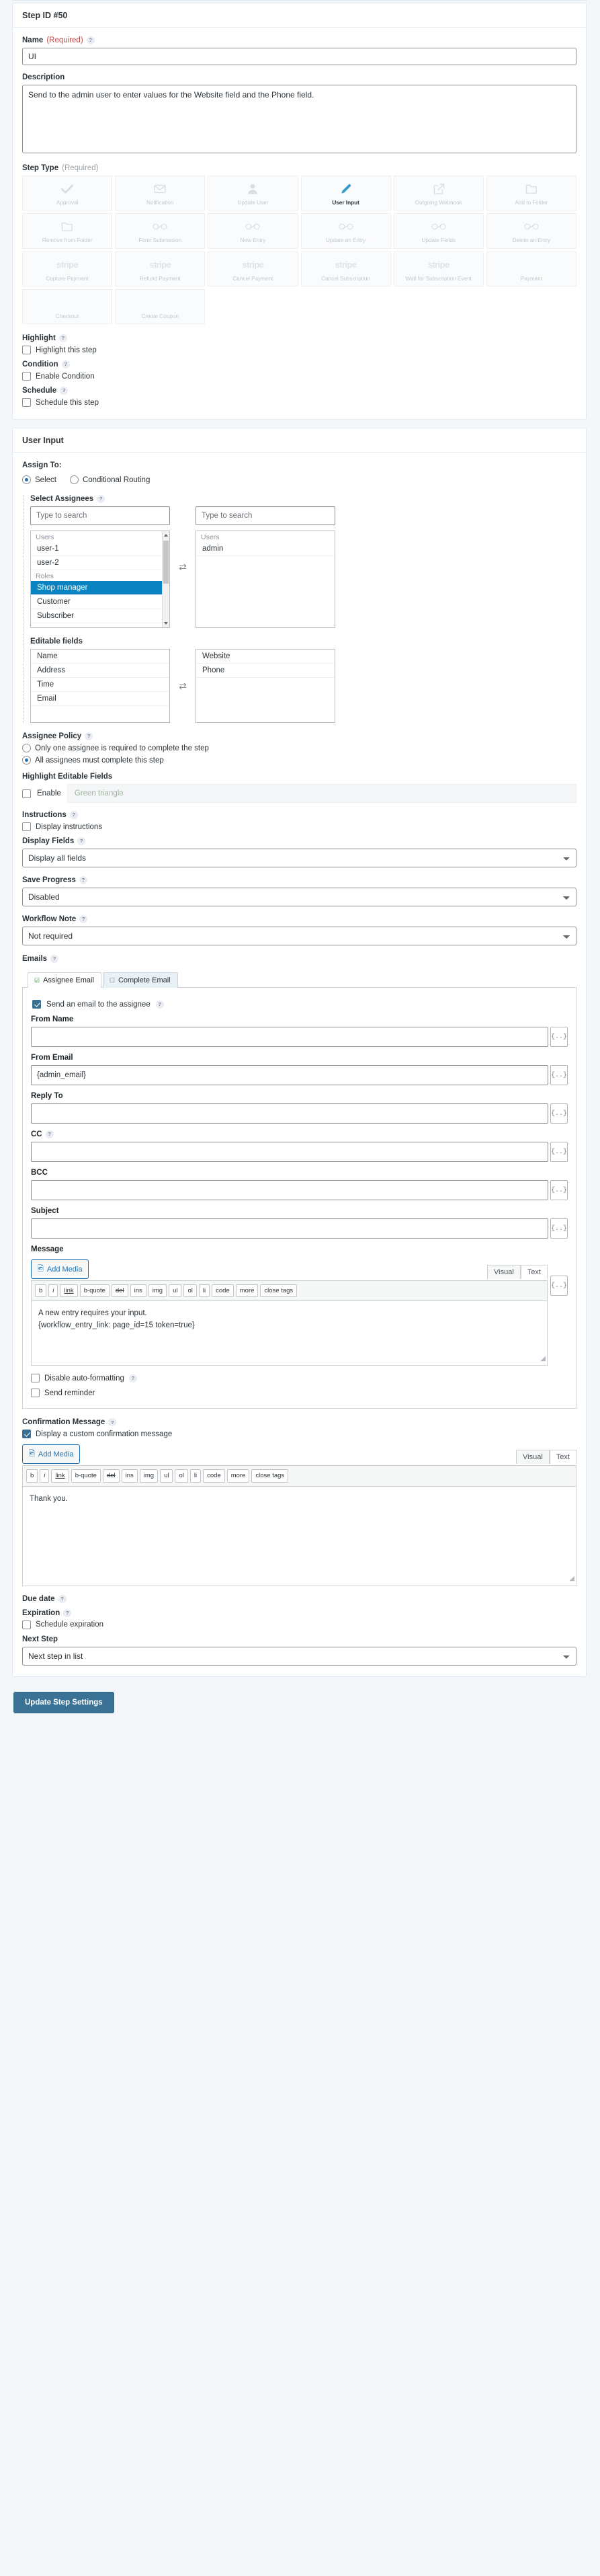 This screenshot has height=2576, width=600. What do you see at coordinates (39, 480) in the screenshot?
I see `assign-select-radio-row: Select` at bounding box center [39, 480].